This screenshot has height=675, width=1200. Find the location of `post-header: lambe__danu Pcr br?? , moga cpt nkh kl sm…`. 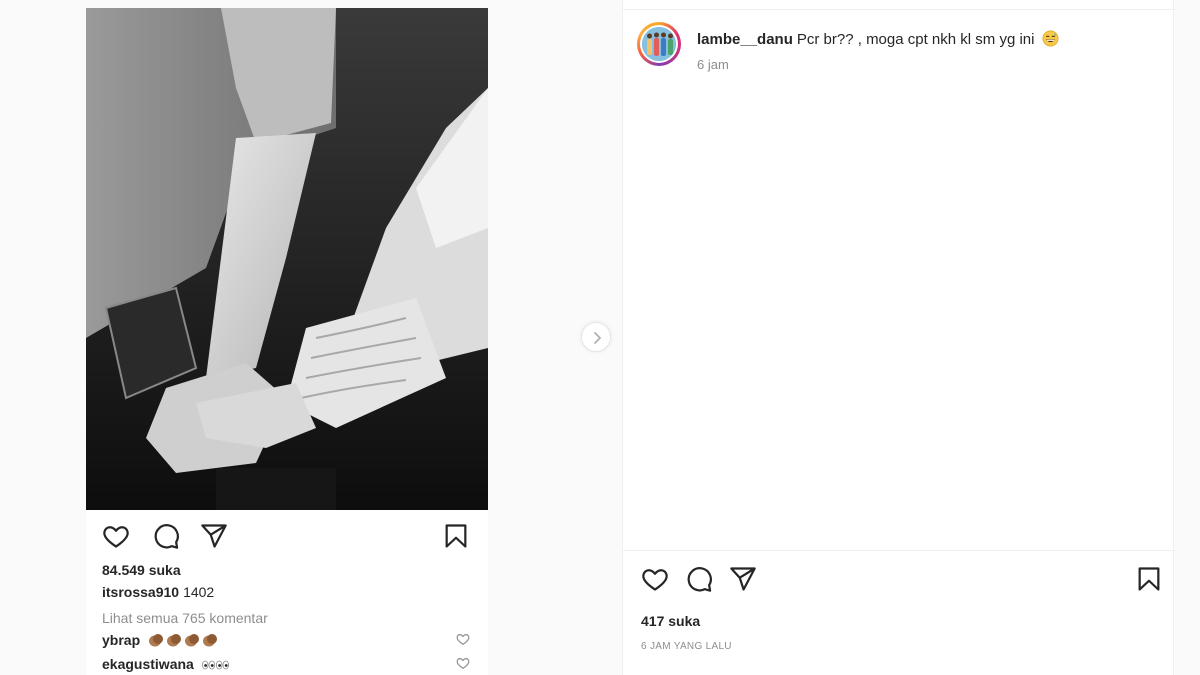

post-header: lambe__danu Pcr br?? , moga cpt nkh kl sm… is located at coordinates (878, 39).